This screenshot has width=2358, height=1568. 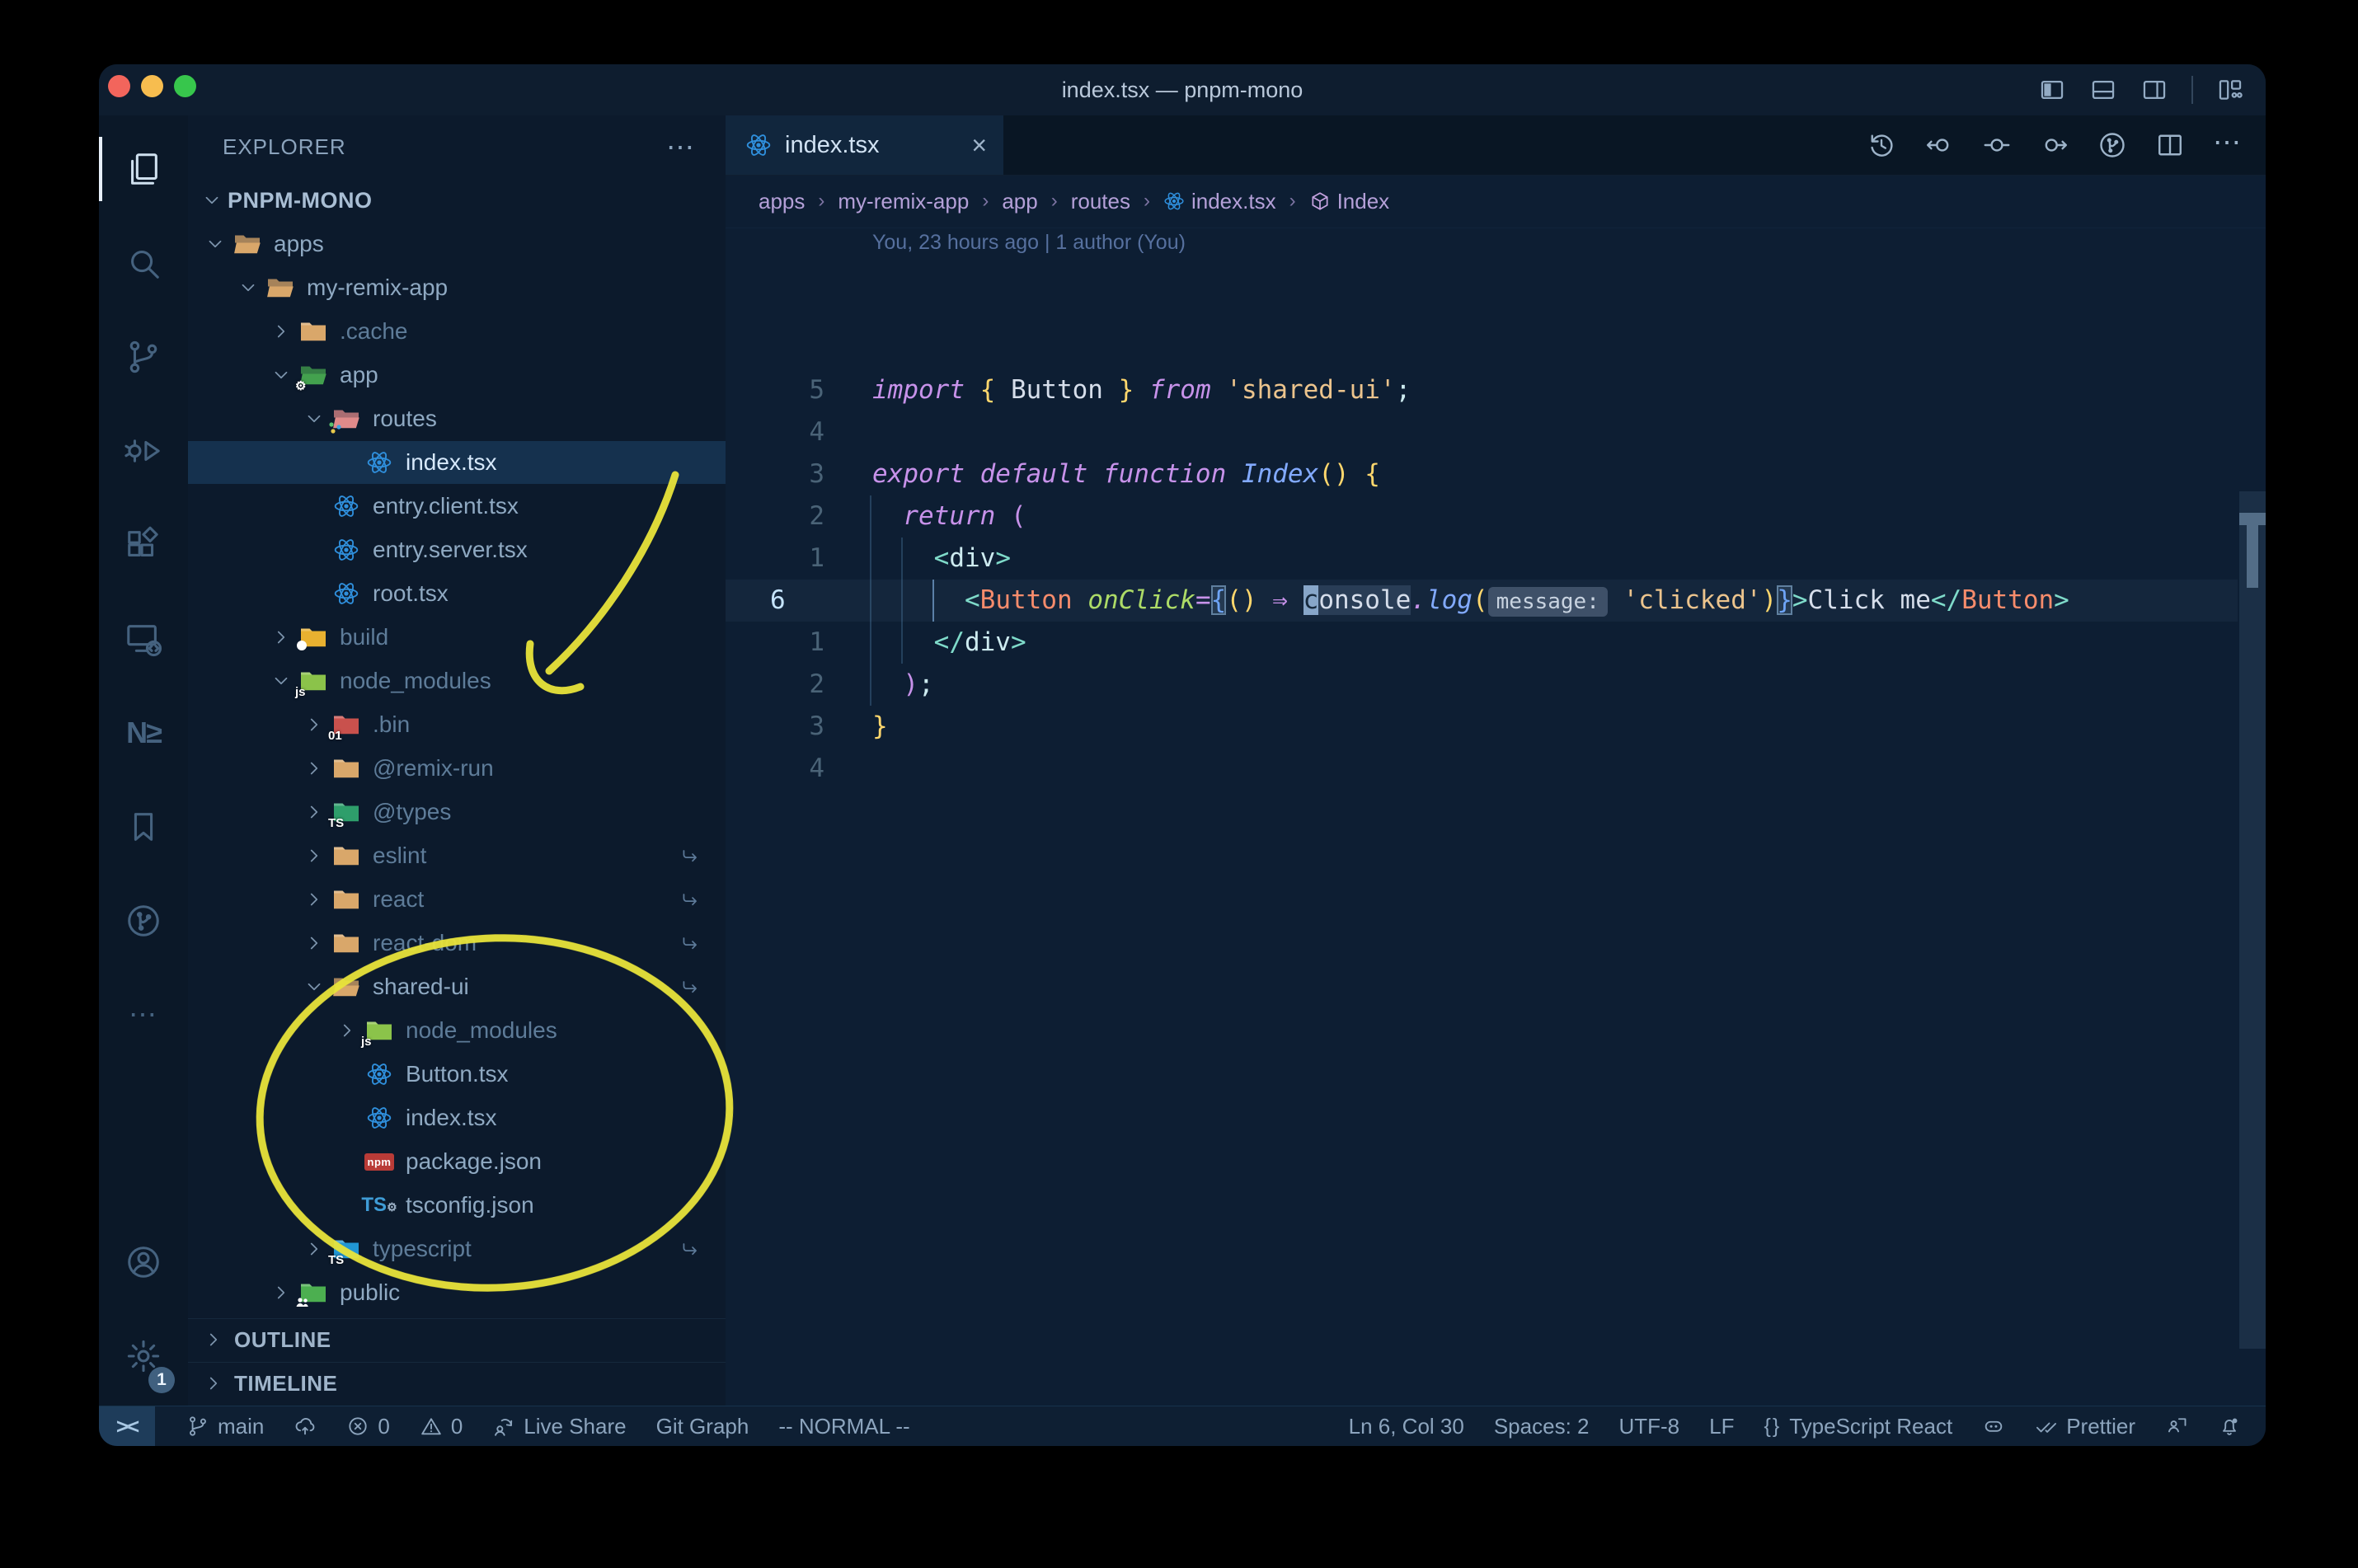 What do you see at coordinates (314, 943) in the screenshot?
I see `chevron-right-icon` at bounding box center [314, 943].